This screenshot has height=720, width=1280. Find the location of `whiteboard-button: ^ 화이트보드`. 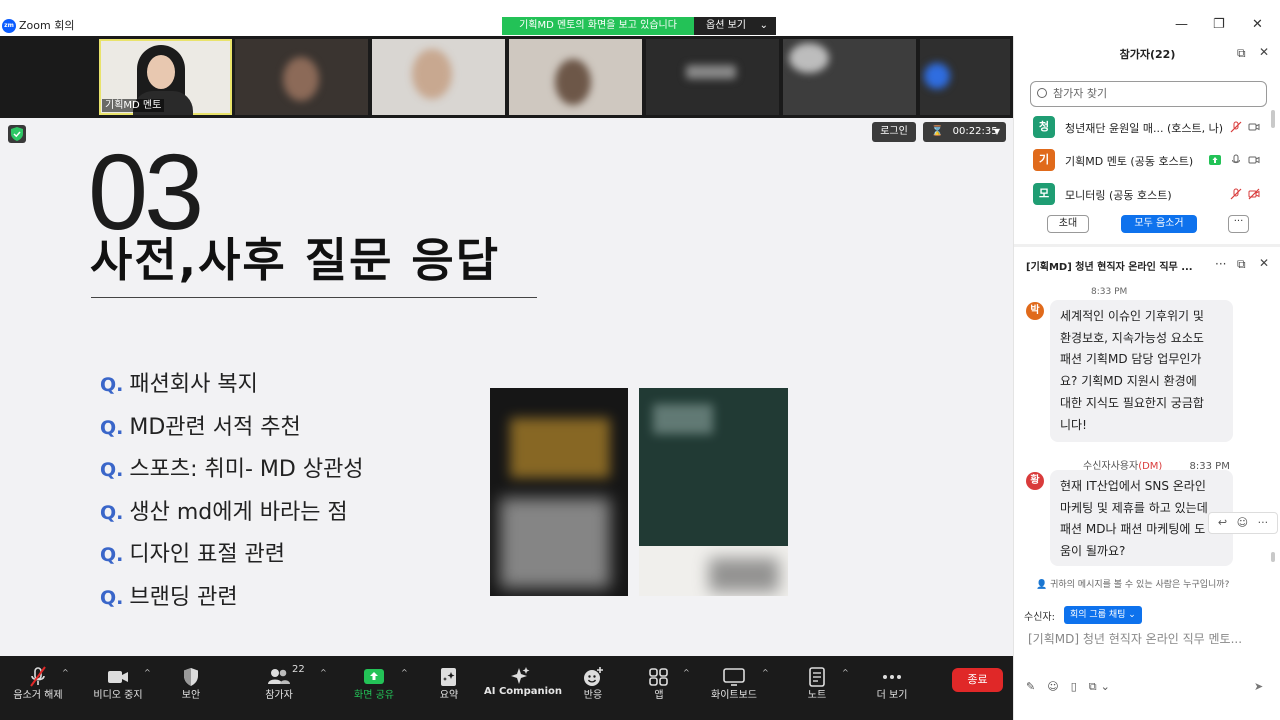

whiteboard-button: ^ 화이트보드 is located at coordinates (737, 688).